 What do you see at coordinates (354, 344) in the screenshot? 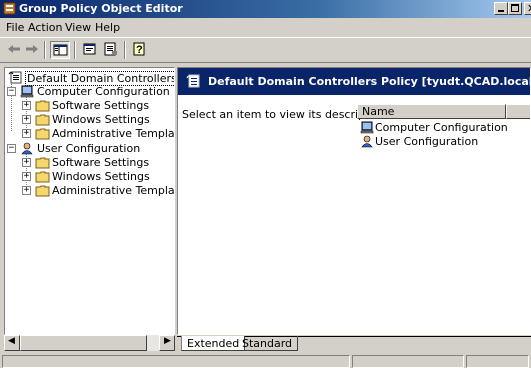
I see `view-tabs: Extended Standard` at bounding box center [354, 344].